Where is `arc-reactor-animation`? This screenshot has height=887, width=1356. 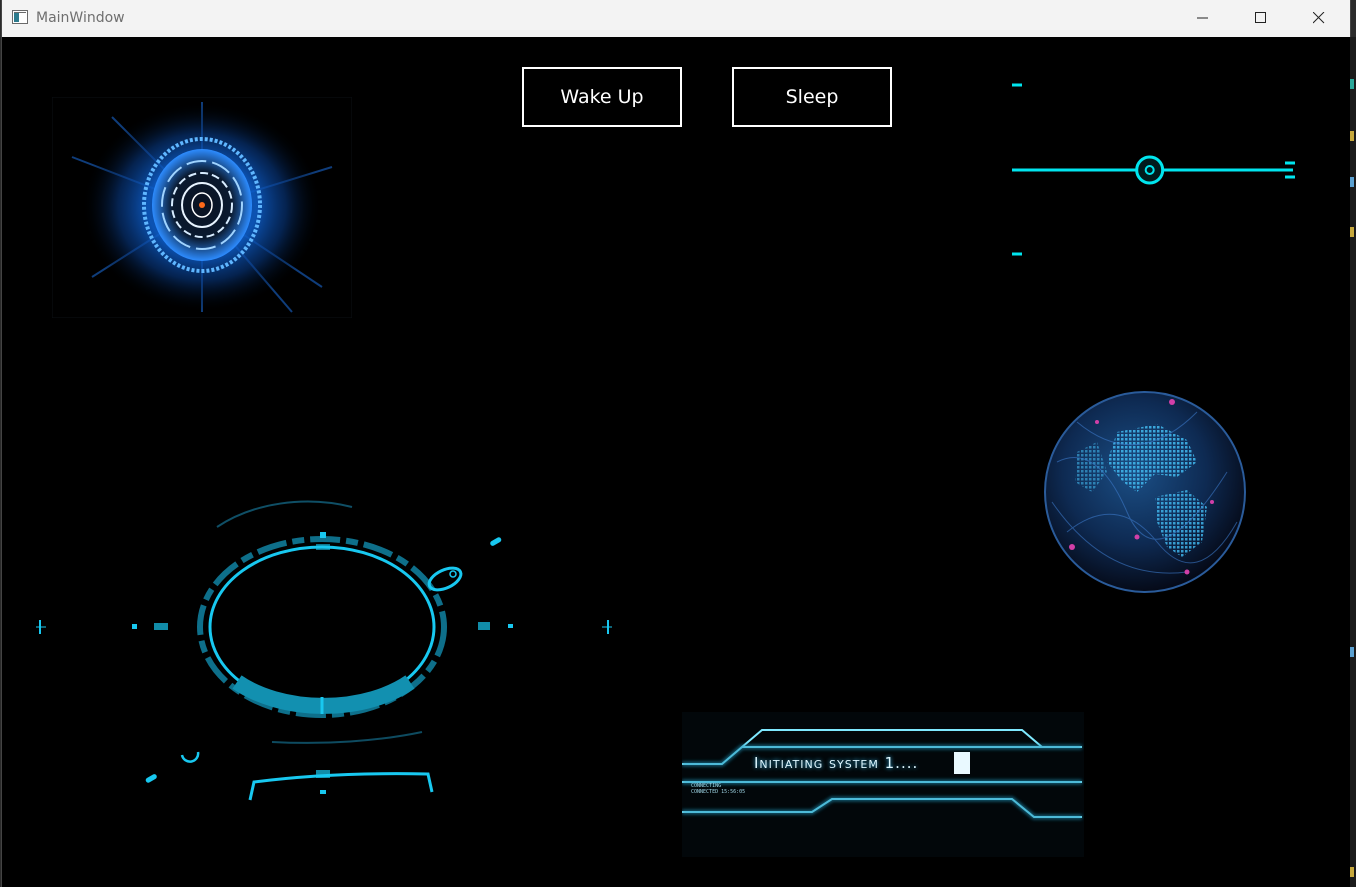 arc-reactor-animation is located at coordinates (202, 207).